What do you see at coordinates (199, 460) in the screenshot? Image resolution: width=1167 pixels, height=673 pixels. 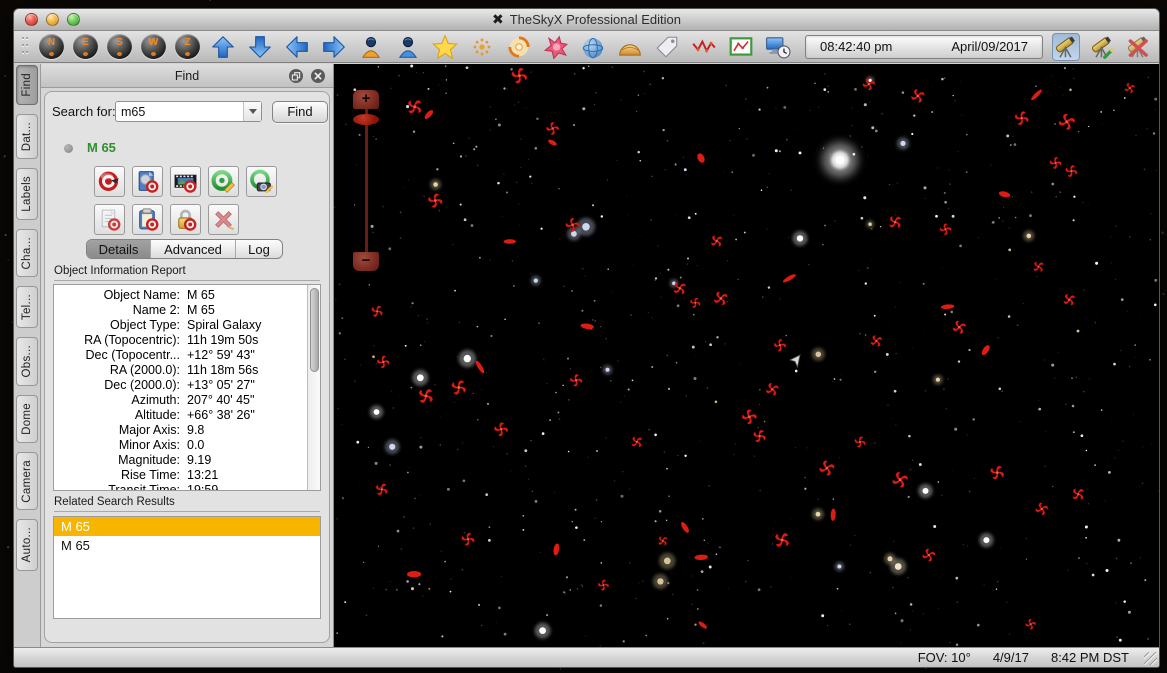 I see `report-row-value: 9.19` at bounding box center [199, 460].